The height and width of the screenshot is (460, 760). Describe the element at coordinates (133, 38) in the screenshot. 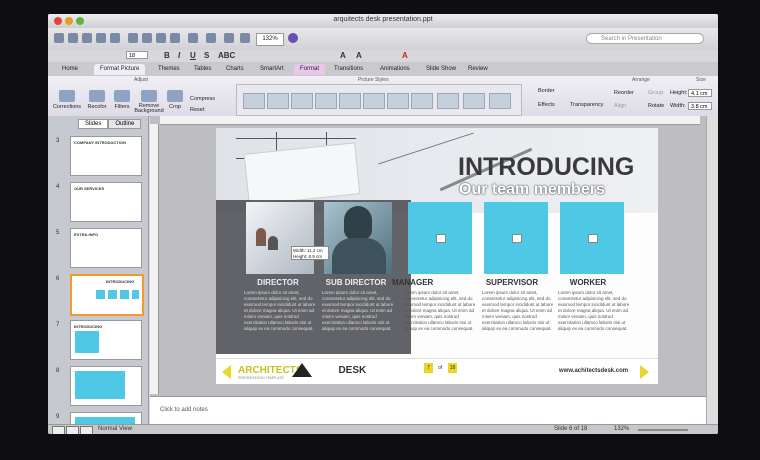

I see `cut-icon` at that location.